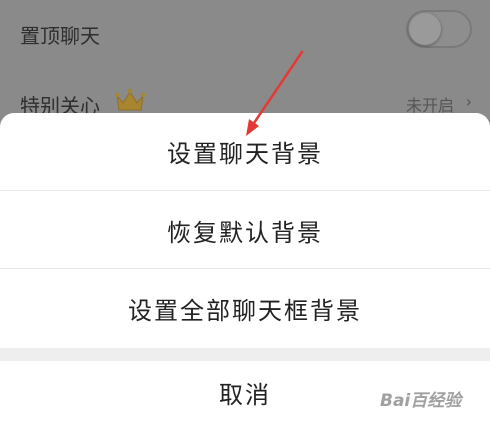 The image size is (490, 422). I want to click on pin-chat-row: 置顶聊天, so click(245, 28).